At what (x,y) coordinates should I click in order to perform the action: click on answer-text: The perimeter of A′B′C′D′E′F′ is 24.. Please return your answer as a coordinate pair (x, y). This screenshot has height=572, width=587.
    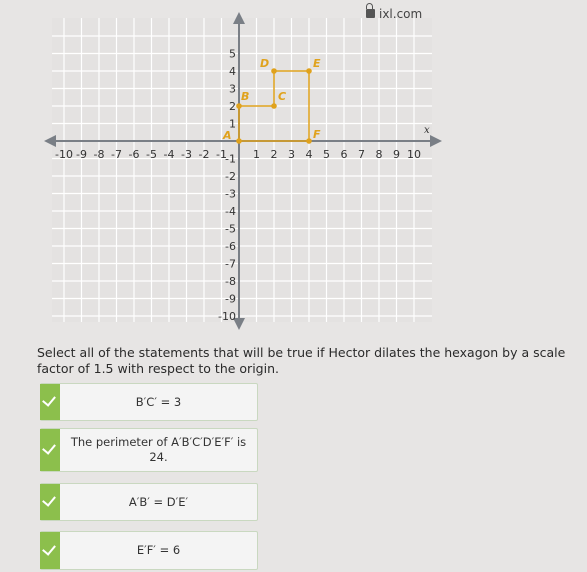
    Looking at the image, I should click on (158, 449).